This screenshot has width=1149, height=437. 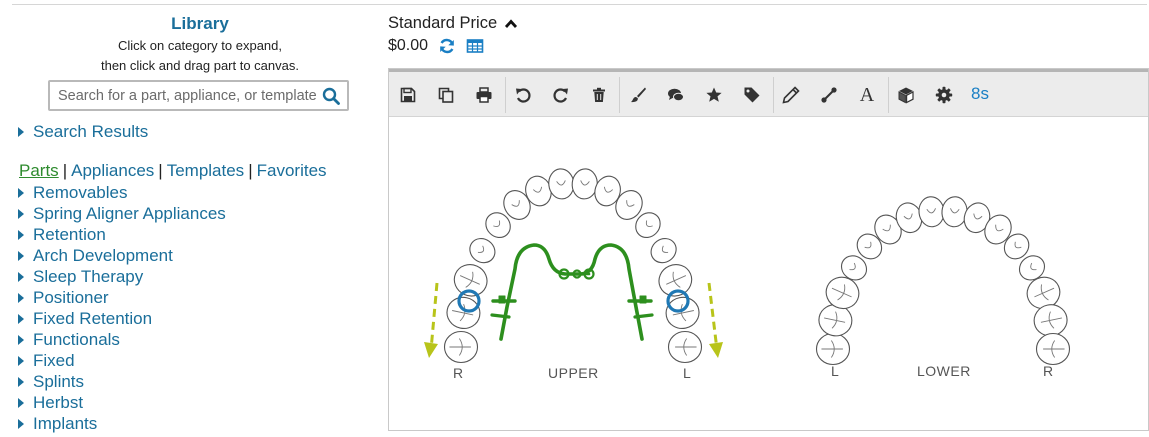 I want to click on category-removables: Removables, so click(x=73, y=192).